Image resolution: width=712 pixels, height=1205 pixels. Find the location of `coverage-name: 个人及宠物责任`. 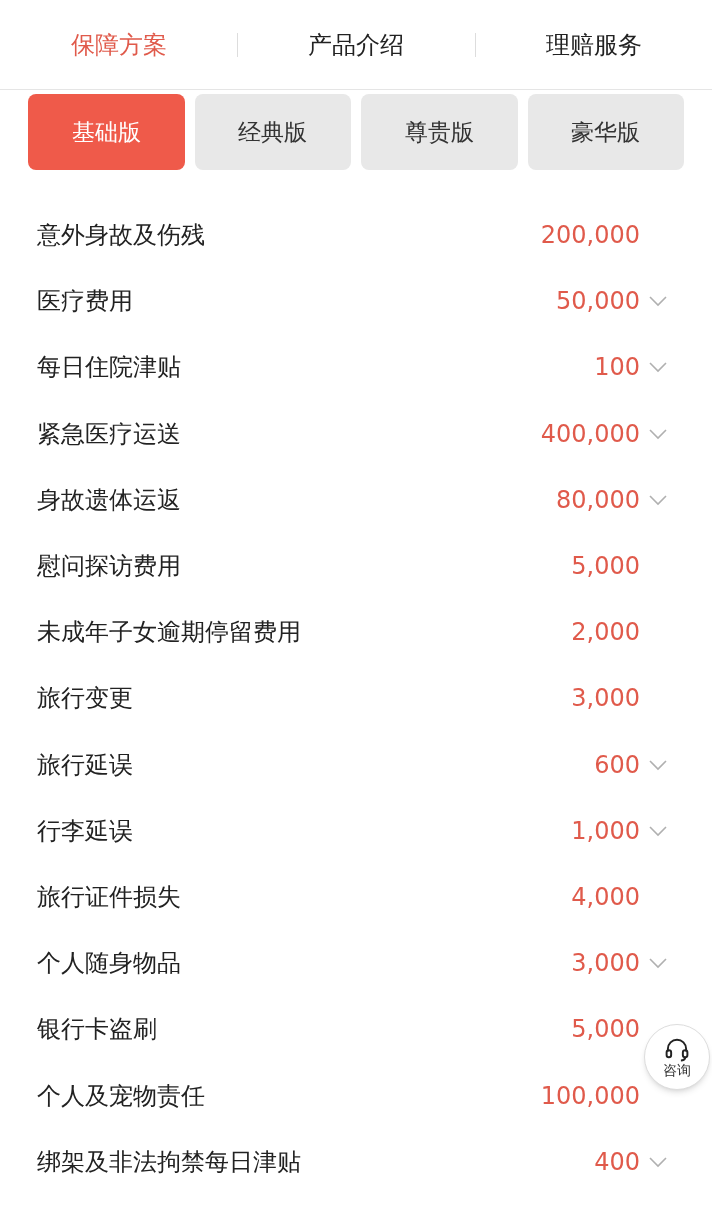

coverage-name: 个人及宠物责任 is located at coordinates (121, 1096).